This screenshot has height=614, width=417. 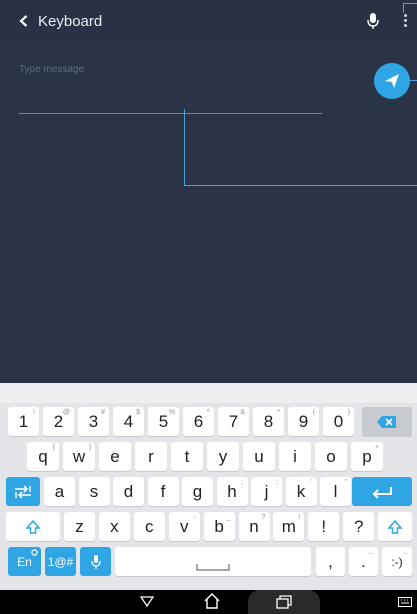 I want to click on app-bar: Keyboard, so click(x=208, y=21).